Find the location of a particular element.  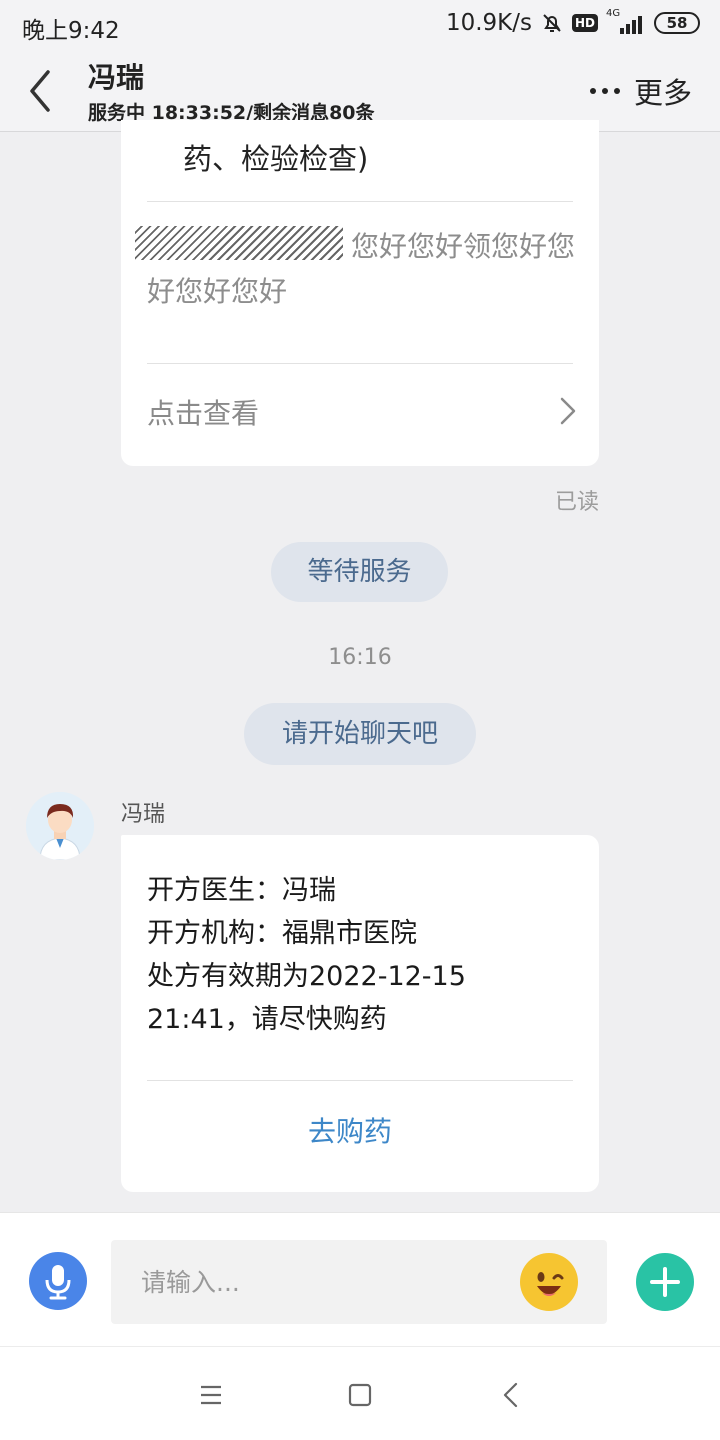

menu-icon is located at coordinates (211, 1395).